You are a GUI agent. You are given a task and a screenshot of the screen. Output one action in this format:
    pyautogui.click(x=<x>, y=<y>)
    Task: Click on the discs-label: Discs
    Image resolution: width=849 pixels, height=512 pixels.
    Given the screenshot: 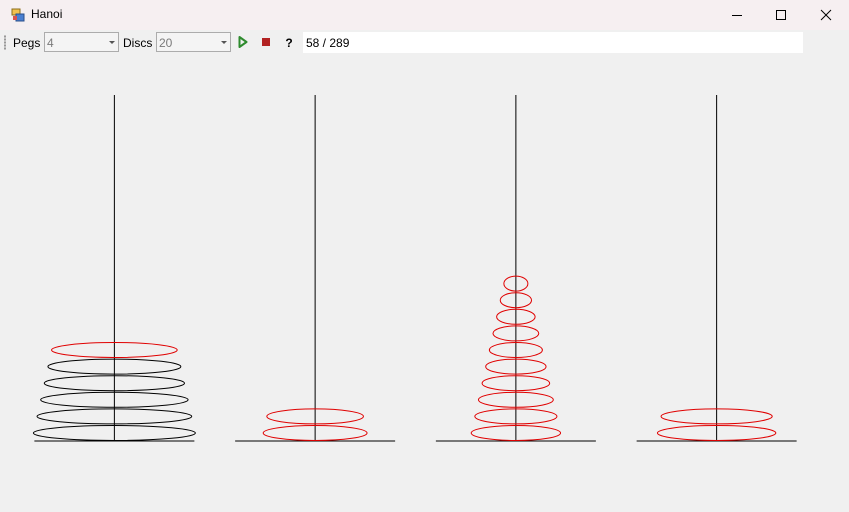 What is the action you would take?
    pyautogui.click(x=138, y=43)
    